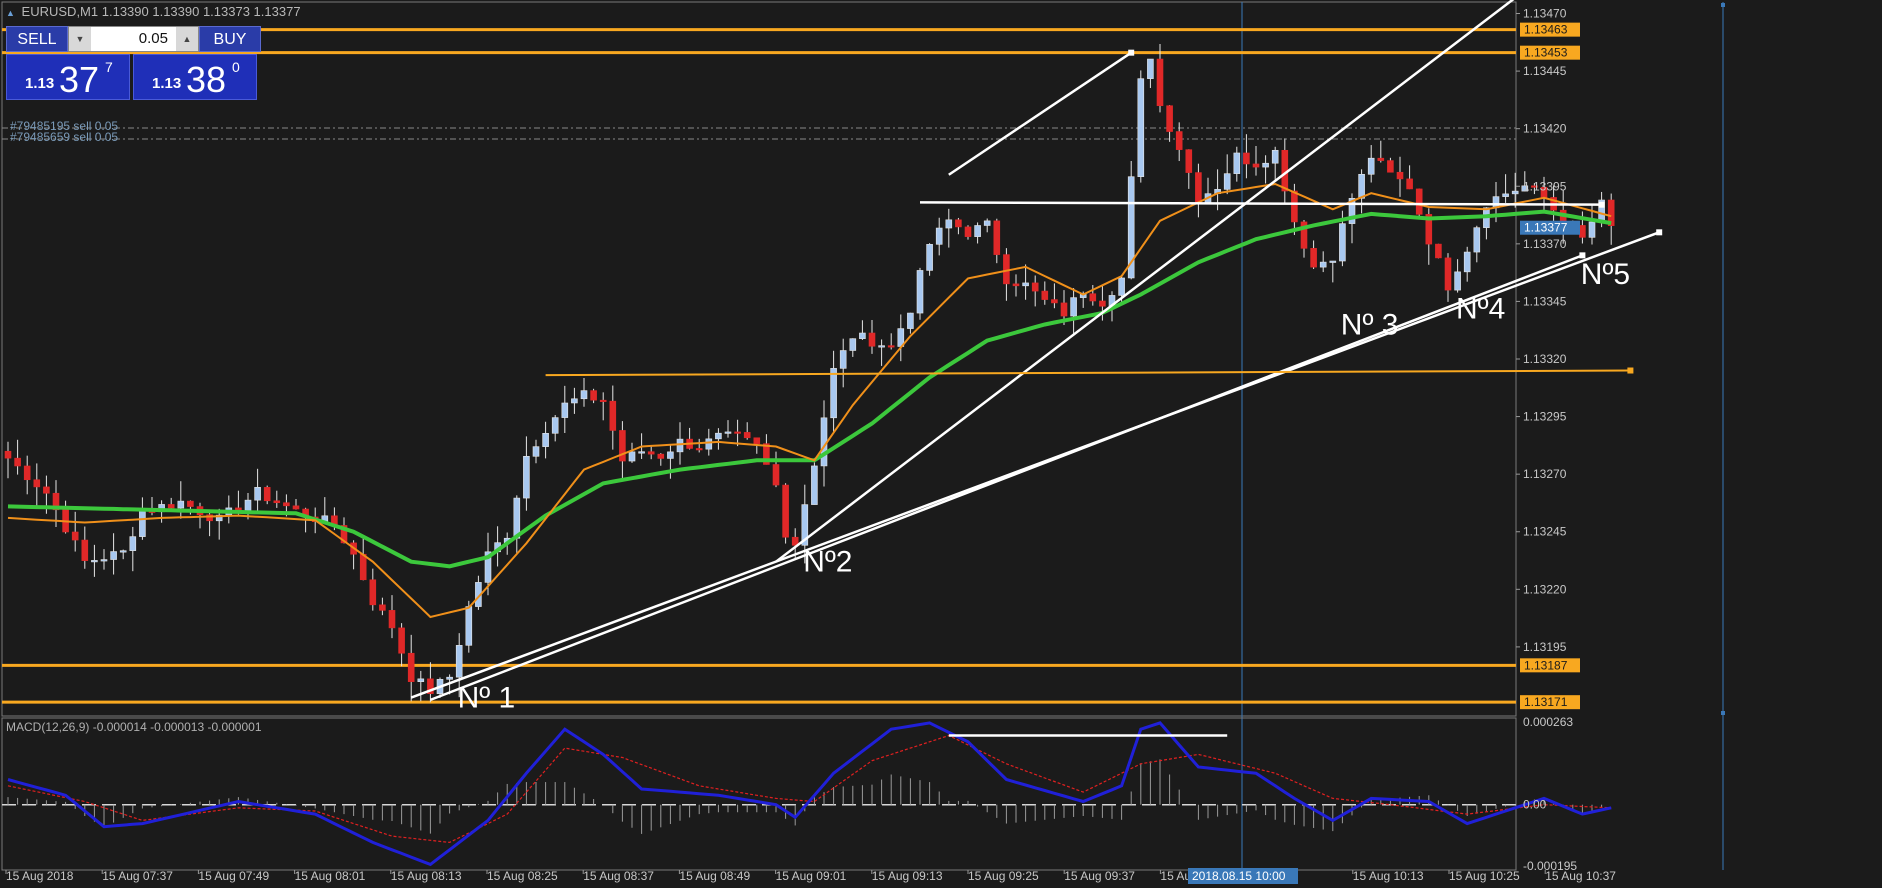 This screenshot has height=888, width=1882. What do you see at coordinates (1545, 71) in the screenshot?
I see `y-tick-label: 1.13445` at bounding box center [1545, 71].